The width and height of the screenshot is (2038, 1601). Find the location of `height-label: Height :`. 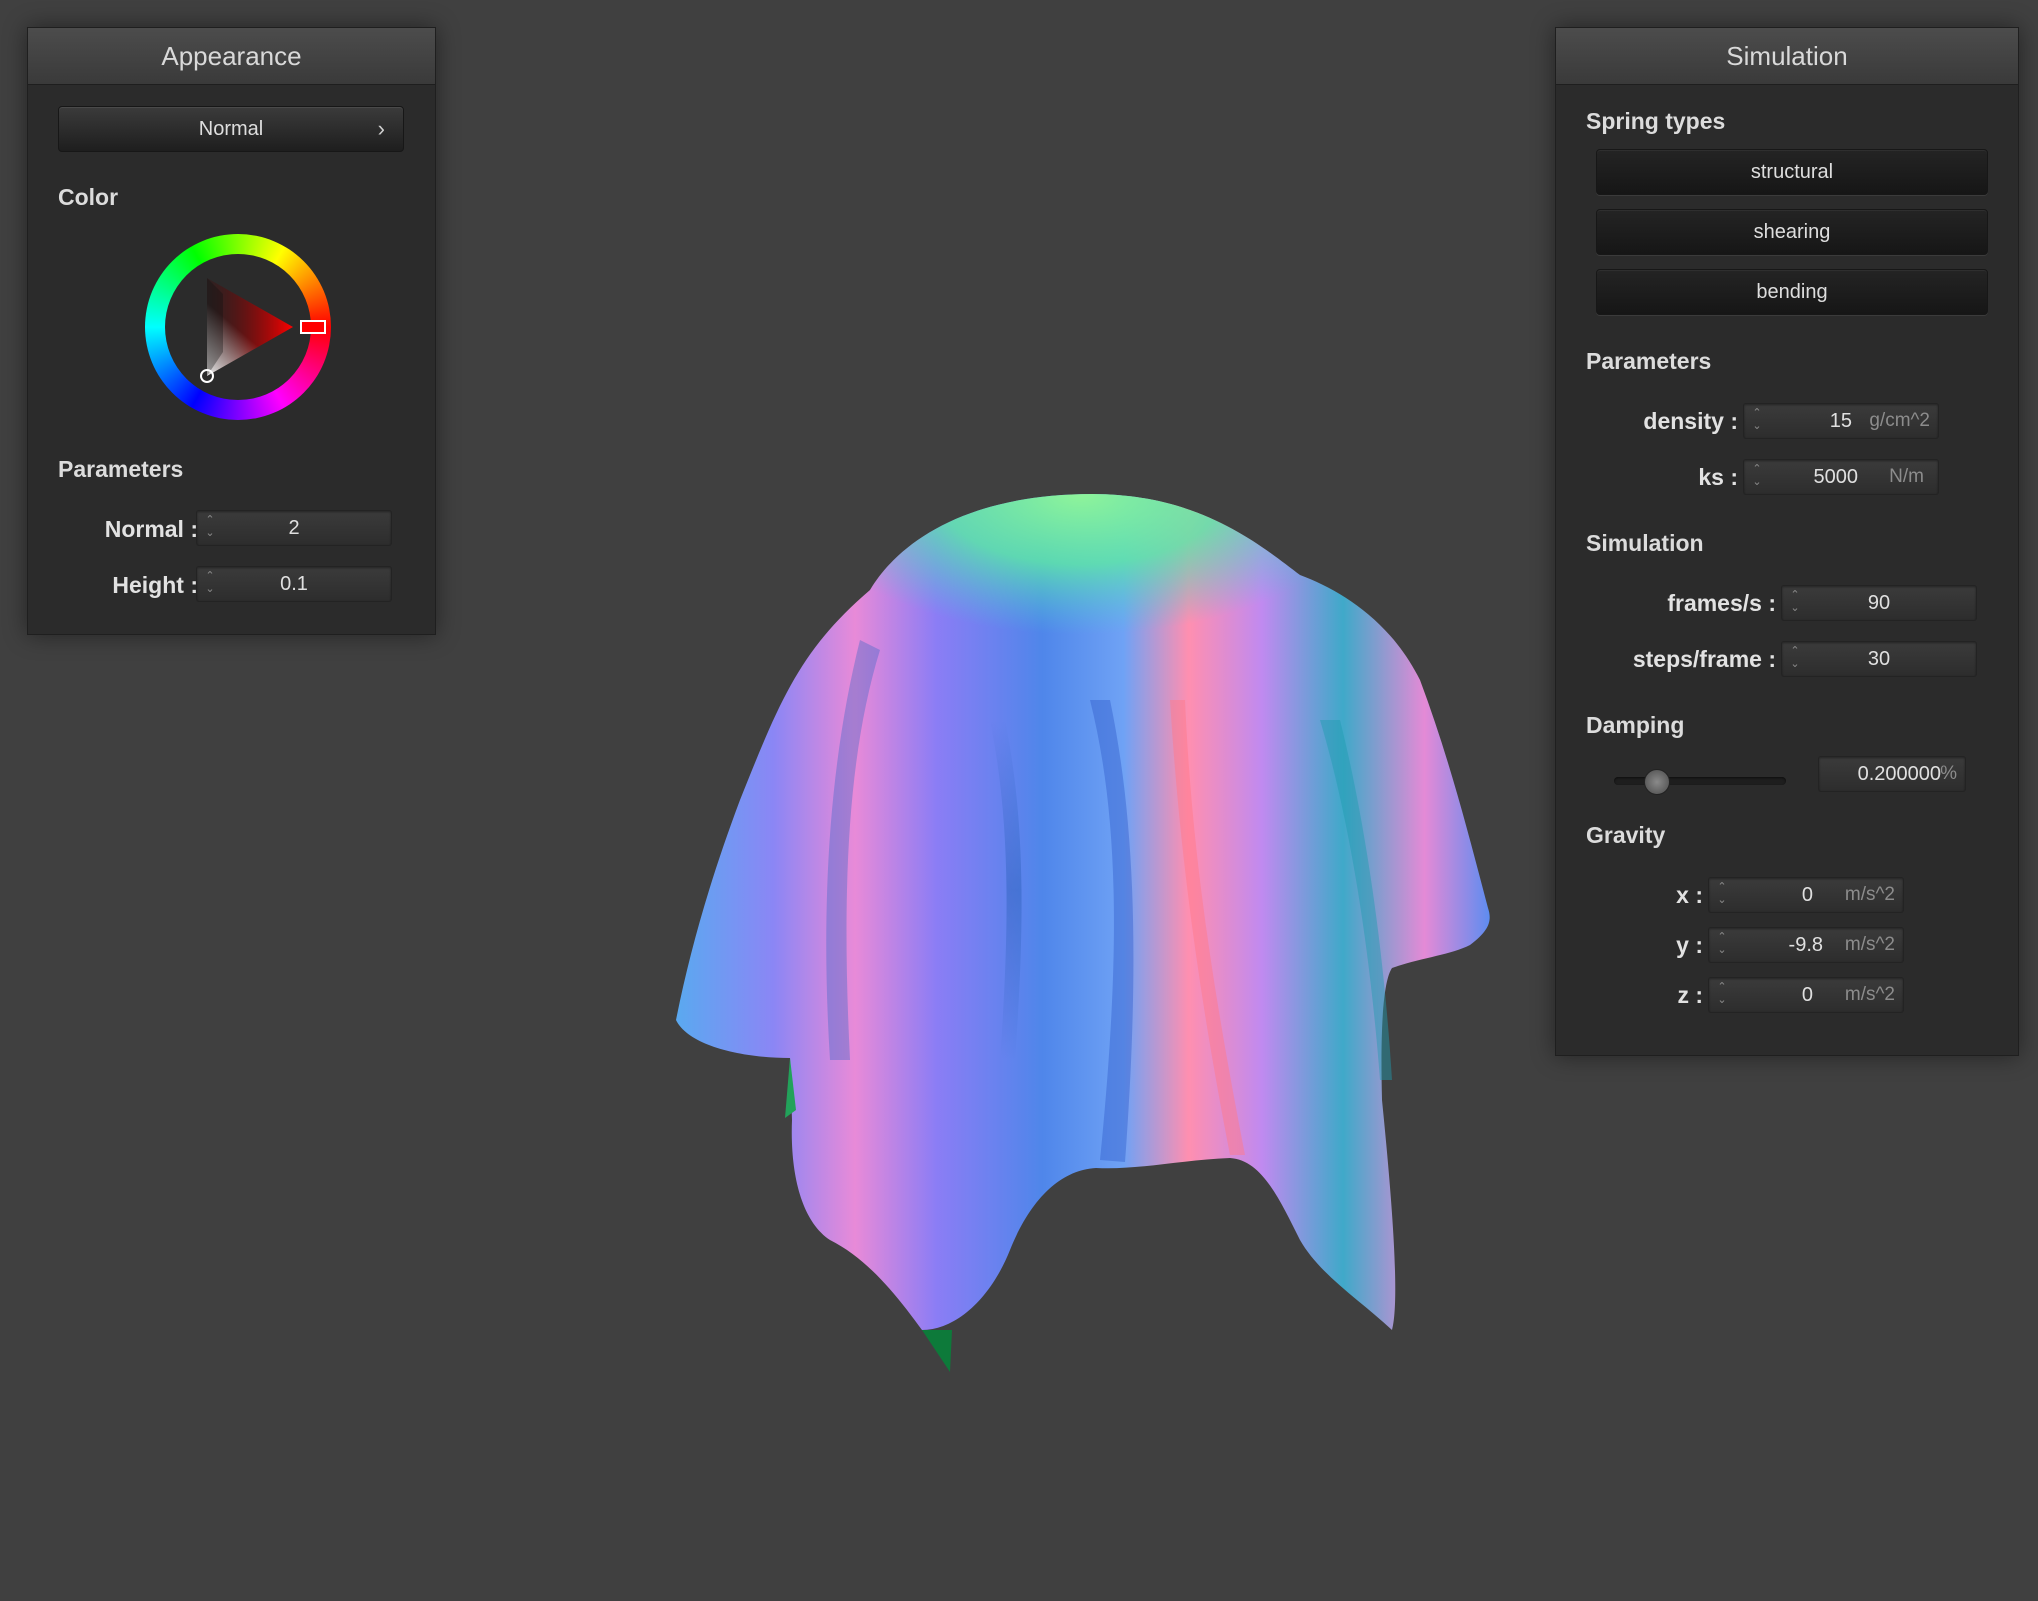

height-label: Height : is located at coordinates (155, 585).